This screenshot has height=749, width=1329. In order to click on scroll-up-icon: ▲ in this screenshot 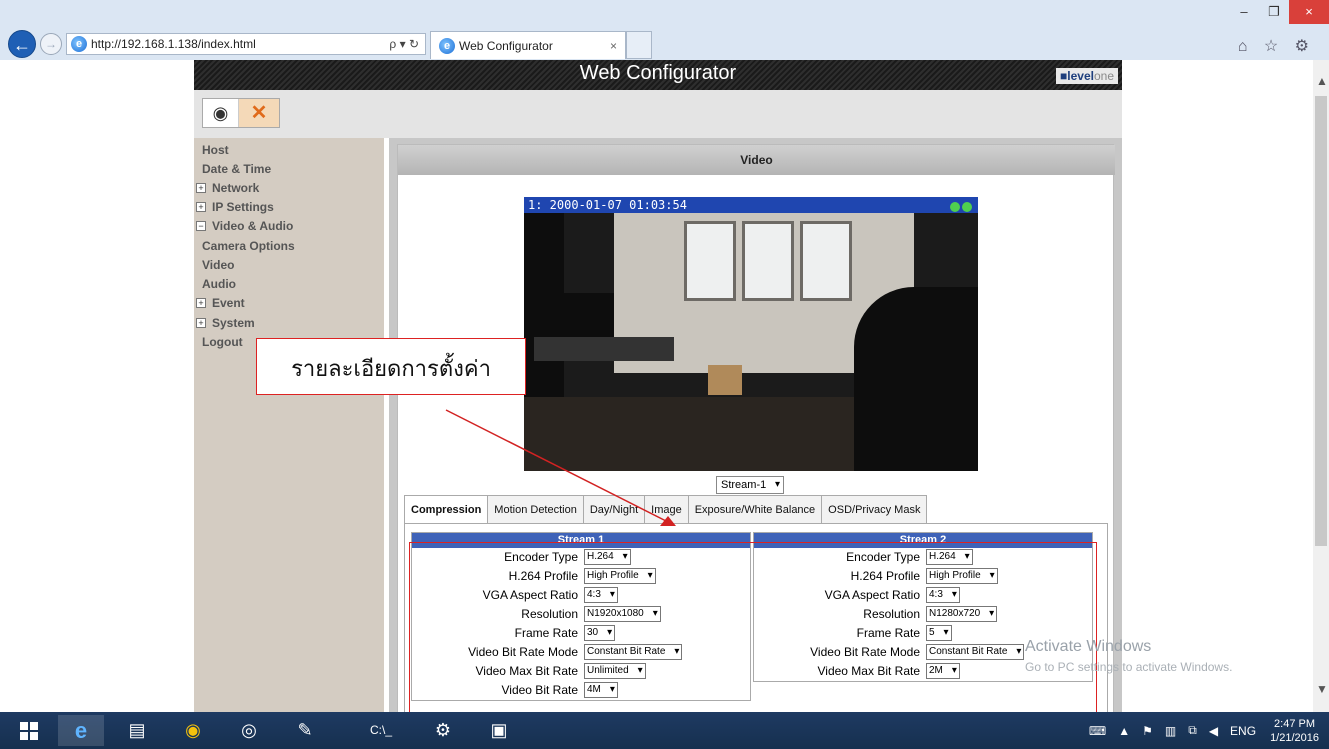, I will do `click(1322, 81)`.